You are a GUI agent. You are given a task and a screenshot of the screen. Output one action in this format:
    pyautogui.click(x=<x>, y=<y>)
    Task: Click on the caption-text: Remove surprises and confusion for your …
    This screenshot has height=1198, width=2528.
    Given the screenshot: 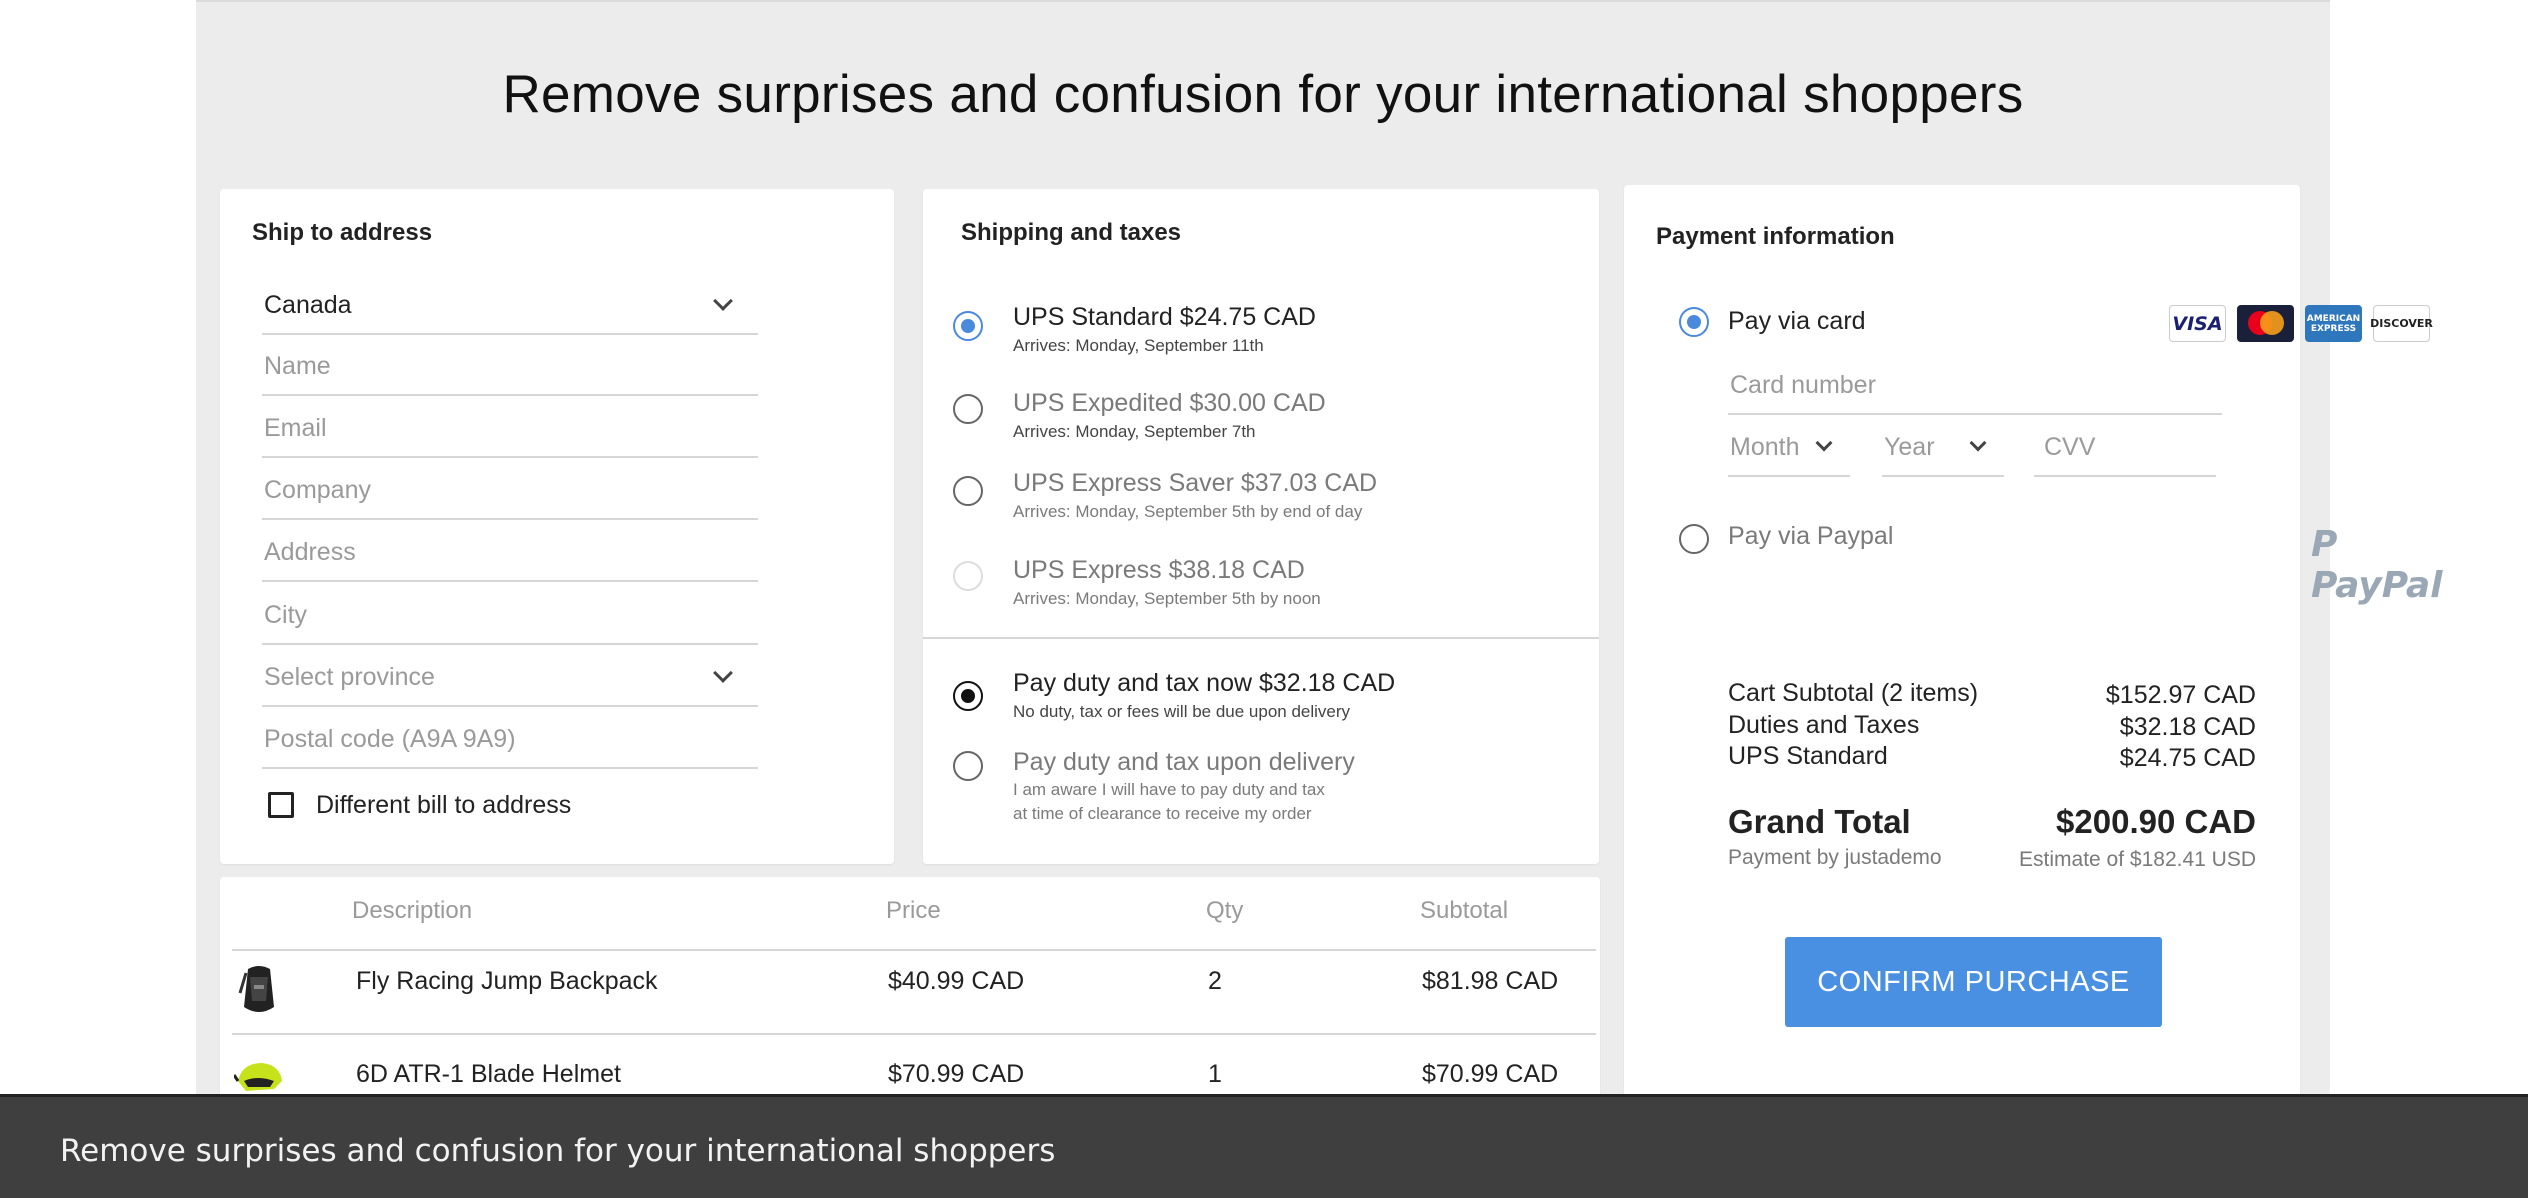 What is the action you would take?
    pyautogui.click(x=558, y=1151)
    